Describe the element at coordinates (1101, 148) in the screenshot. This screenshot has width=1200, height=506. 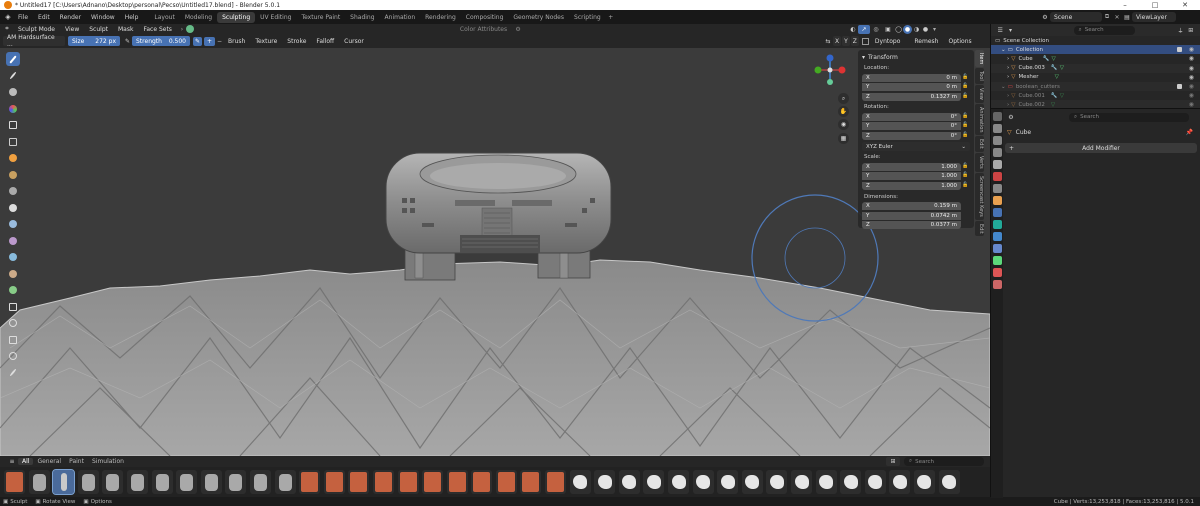
I see `add-modifier-button: + Add Modifier` at that location.